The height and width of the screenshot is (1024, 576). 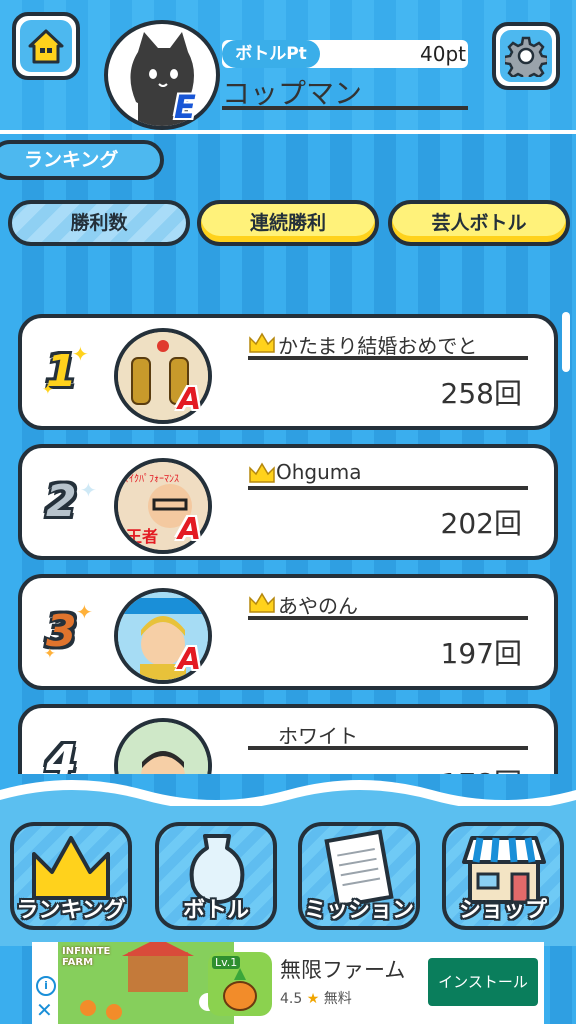 I want to click on ad-install-button: インストール, so click(x=483, y=982).